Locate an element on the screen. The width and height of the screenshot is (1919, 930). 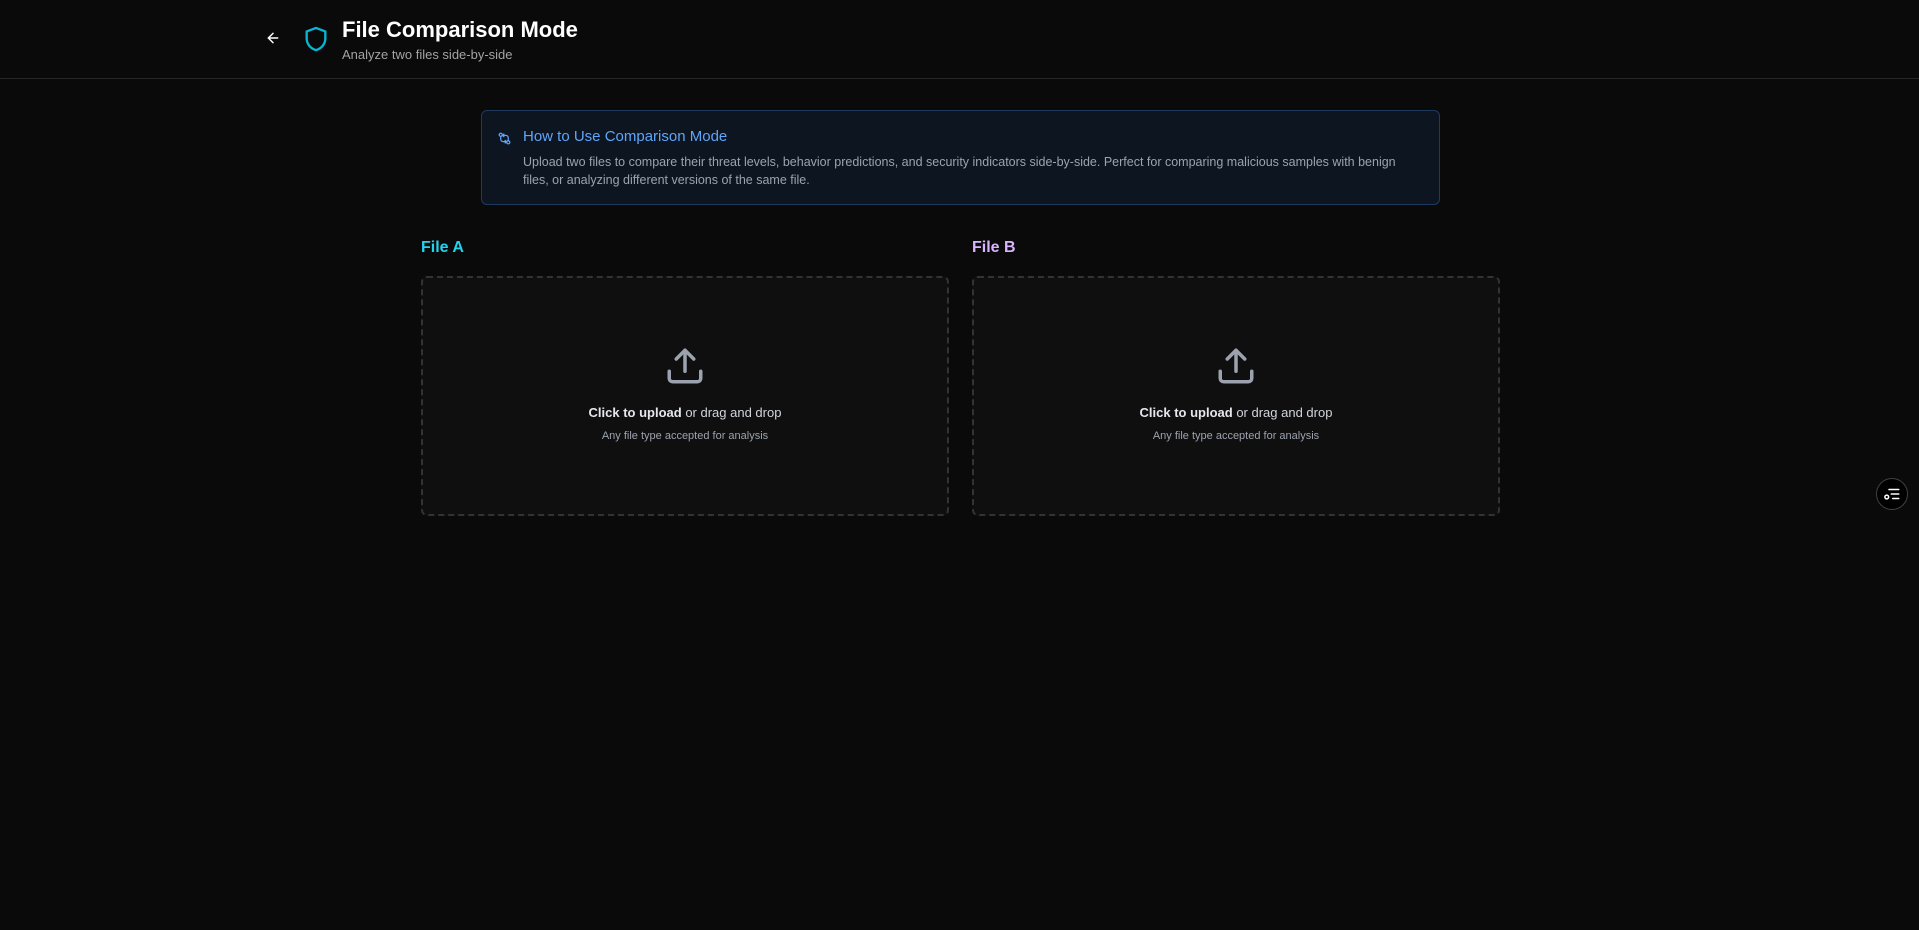
git-compare-icon is located at coordinates (504, 138).